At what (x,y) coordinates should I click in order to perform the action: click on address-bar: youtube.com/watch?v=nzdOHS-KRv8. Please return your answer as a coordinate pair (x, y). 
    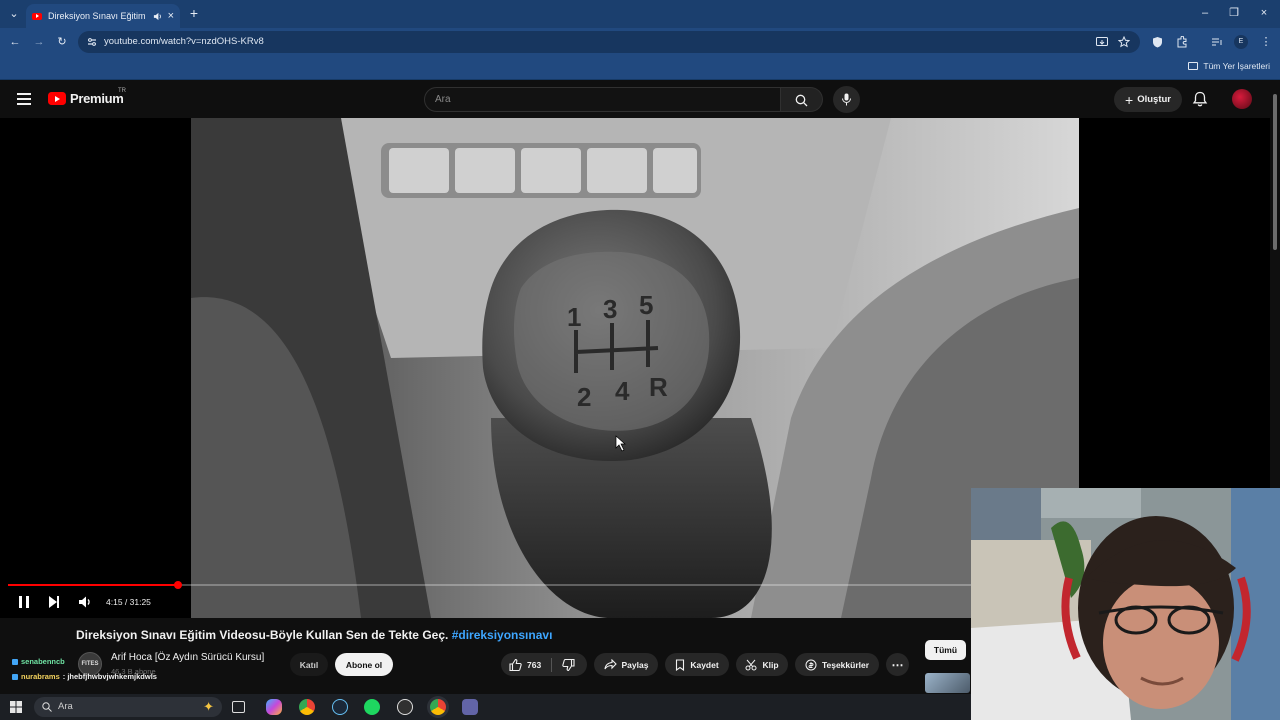
    Looking at the image, I should click on (609, 42).